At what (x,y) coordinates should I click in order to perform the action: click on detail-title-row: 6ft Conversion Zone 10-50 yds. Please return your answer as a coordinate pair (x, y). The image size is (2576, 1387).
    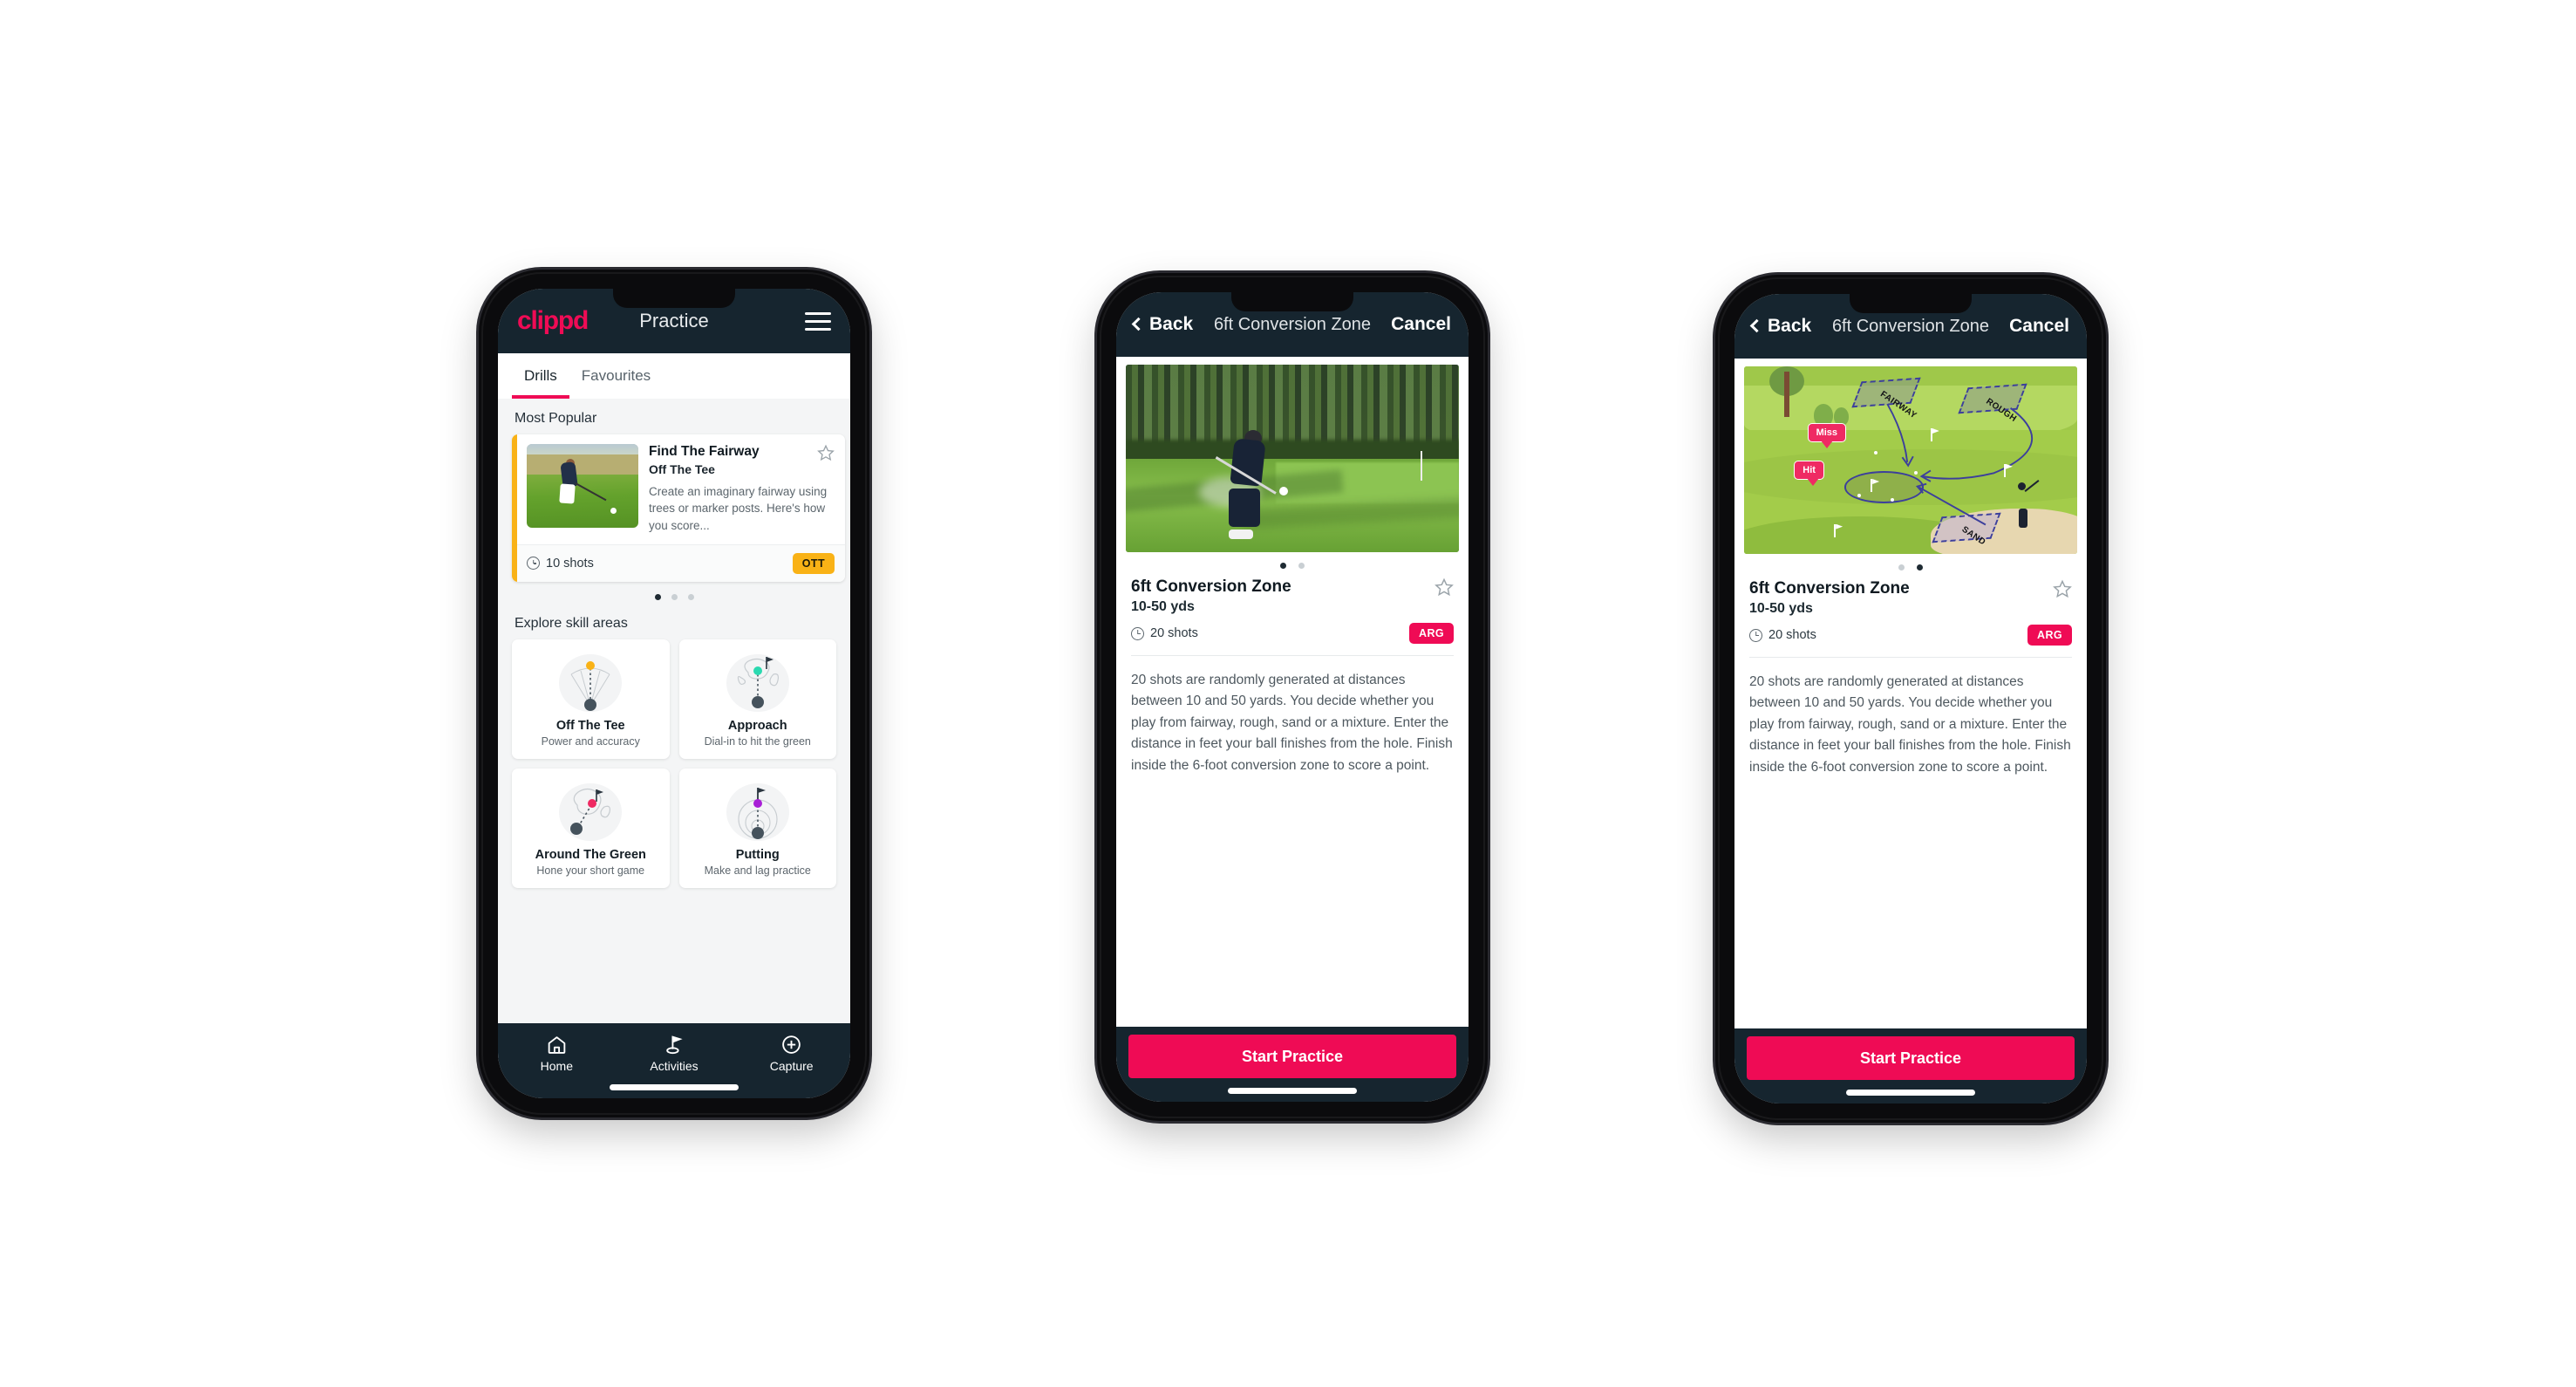
    Looking at the image, I should click on (1293, 596).